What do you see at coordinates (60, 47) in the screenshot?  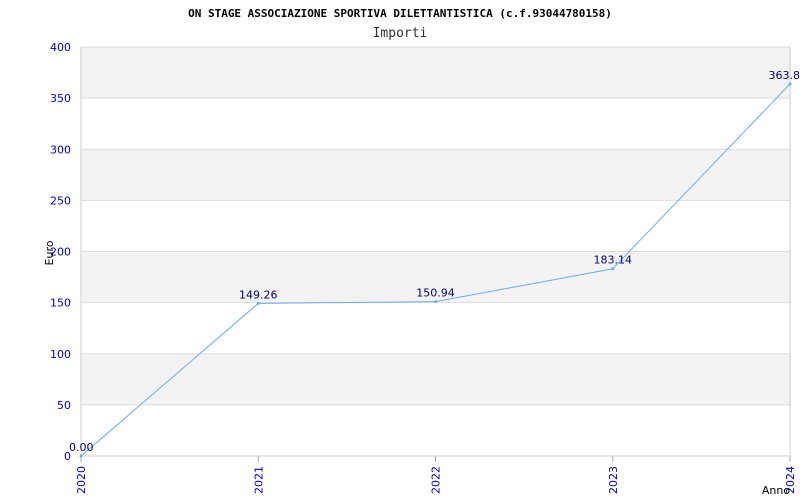 I see `y-tick-label: 400` at bounding box center [60, 47].